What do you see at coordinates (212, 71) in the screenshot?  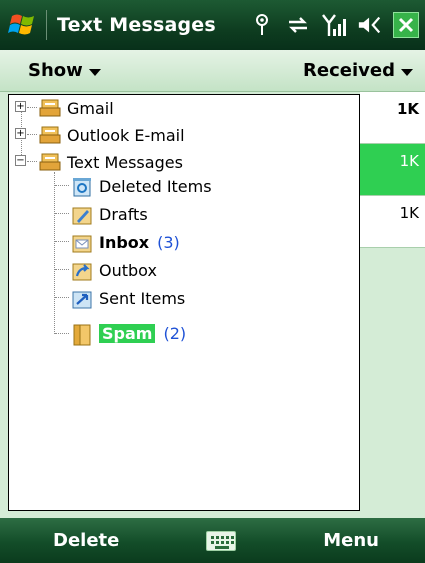 I see `menu-strip: Show Received` at bounding box center [212, 71].